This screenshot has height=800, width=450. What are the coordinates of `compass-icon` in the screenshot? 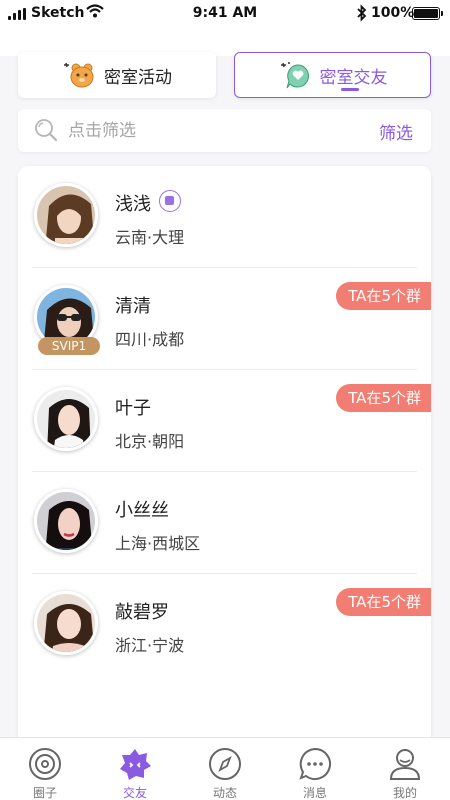 It's located at (225, 764).